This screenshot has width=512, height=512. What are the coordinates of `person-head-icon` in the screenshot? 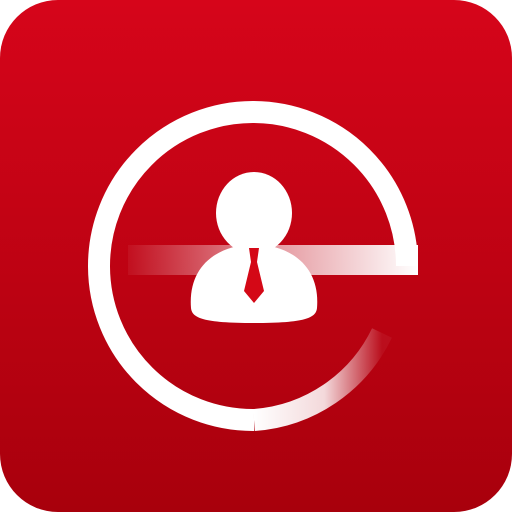 It's located at (254, 213).